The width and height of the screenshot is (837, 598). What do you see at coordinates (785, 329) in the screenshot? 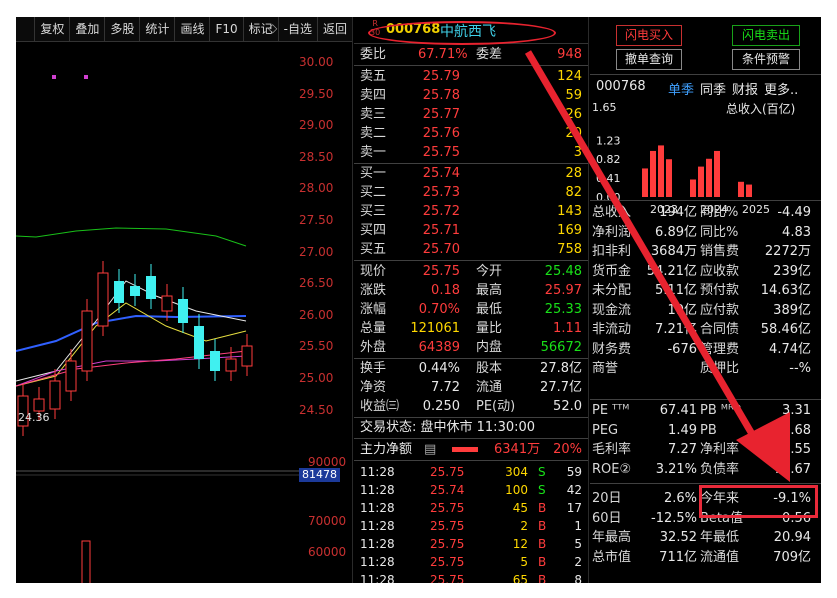
I see `fin-value-2: 58.46亿` at bounding box center [785, 329].